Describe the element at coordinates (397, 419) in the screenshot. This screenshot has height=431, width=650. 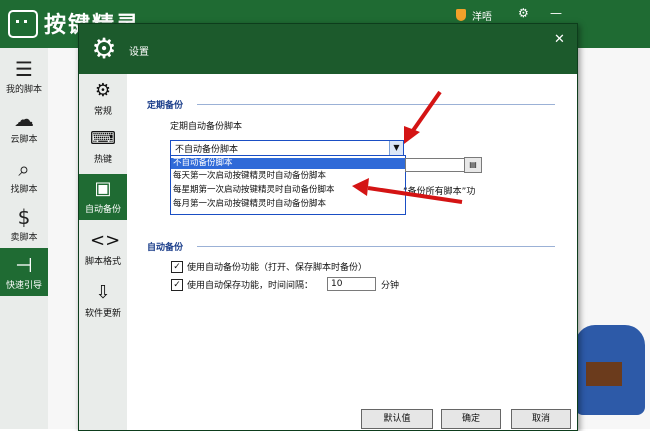
I see `default-button: 默认值` at that location.